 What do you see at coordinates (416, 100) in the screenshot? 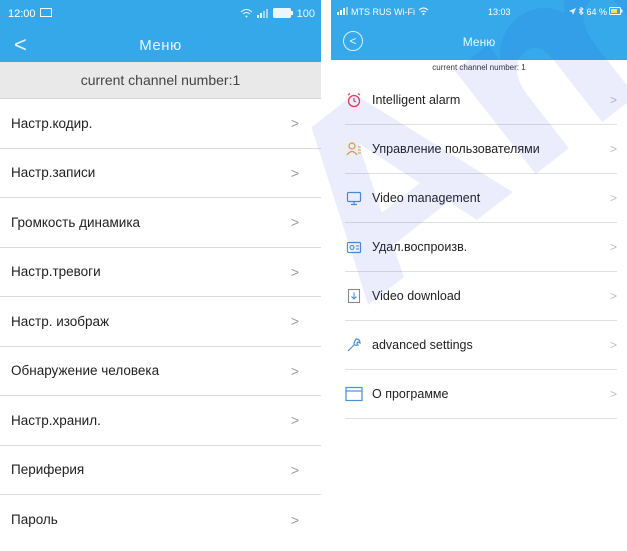
I see `menu-item-label: Intelligent alarm` at bounding box center [416, 100].